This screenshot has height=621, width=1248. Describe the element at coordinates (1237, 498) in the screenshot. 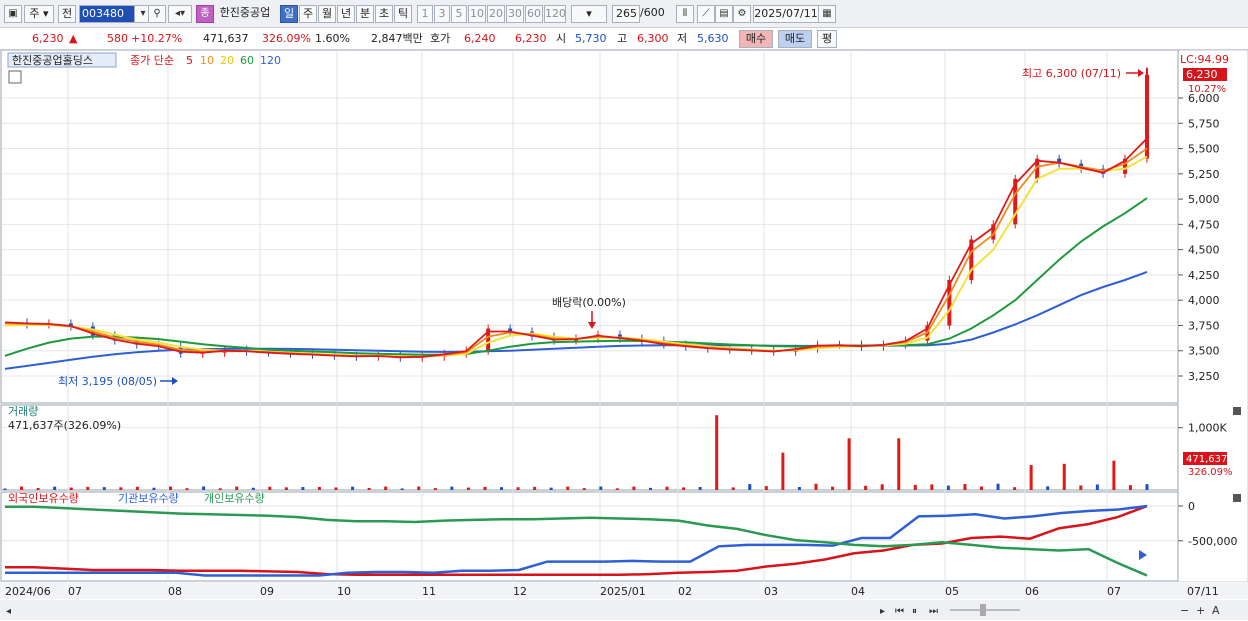

I see `holdings-pane-close-icon` at that location.